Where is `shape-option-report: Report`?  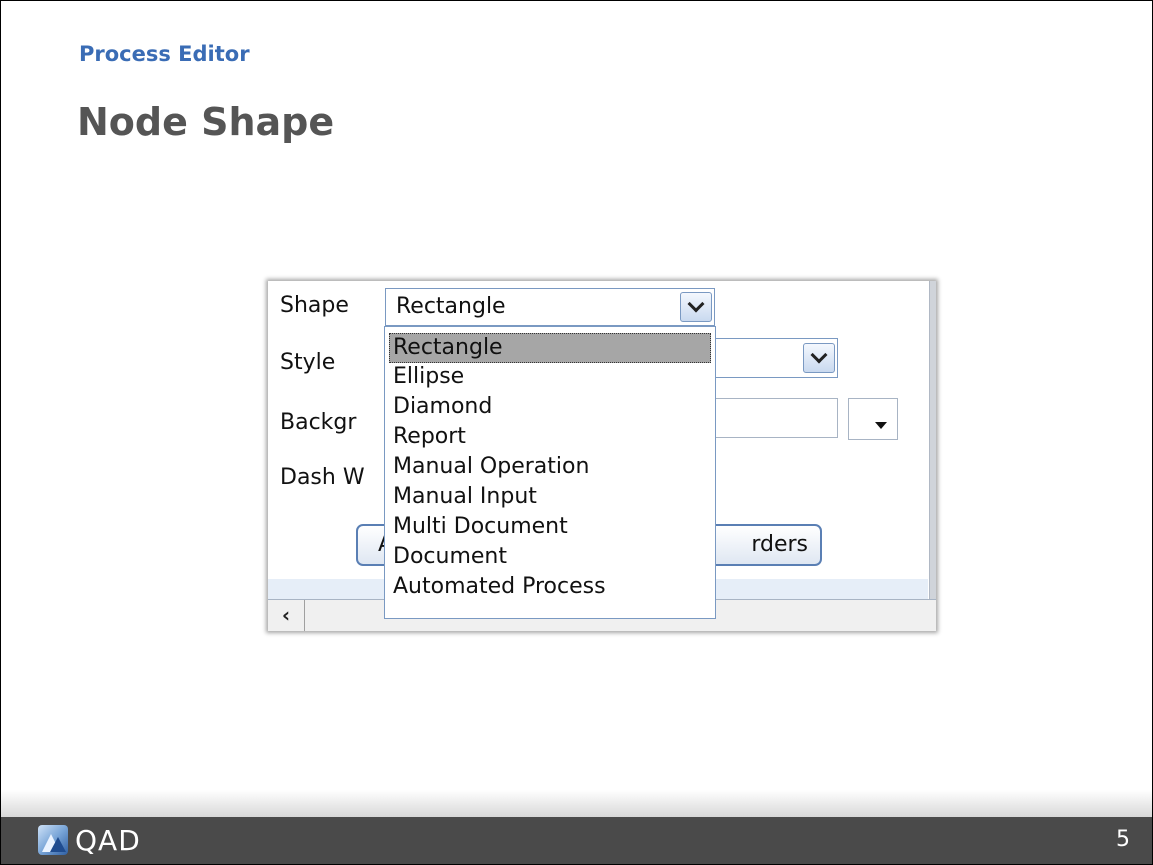 shape-option-report: Report is located at coordinates (550, 438).